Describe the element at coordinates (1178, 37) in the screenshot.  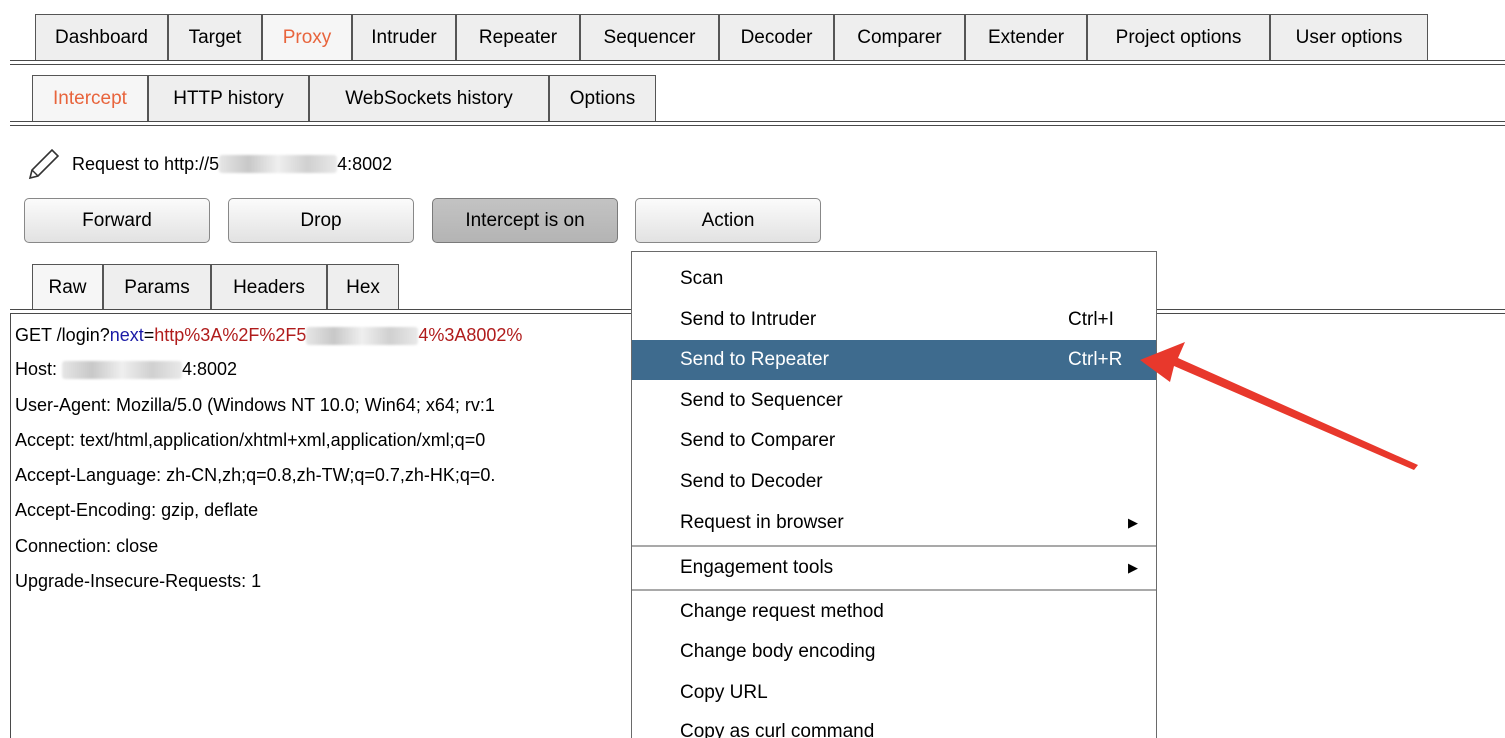
I see `tab-project-options: Project options` at that location.